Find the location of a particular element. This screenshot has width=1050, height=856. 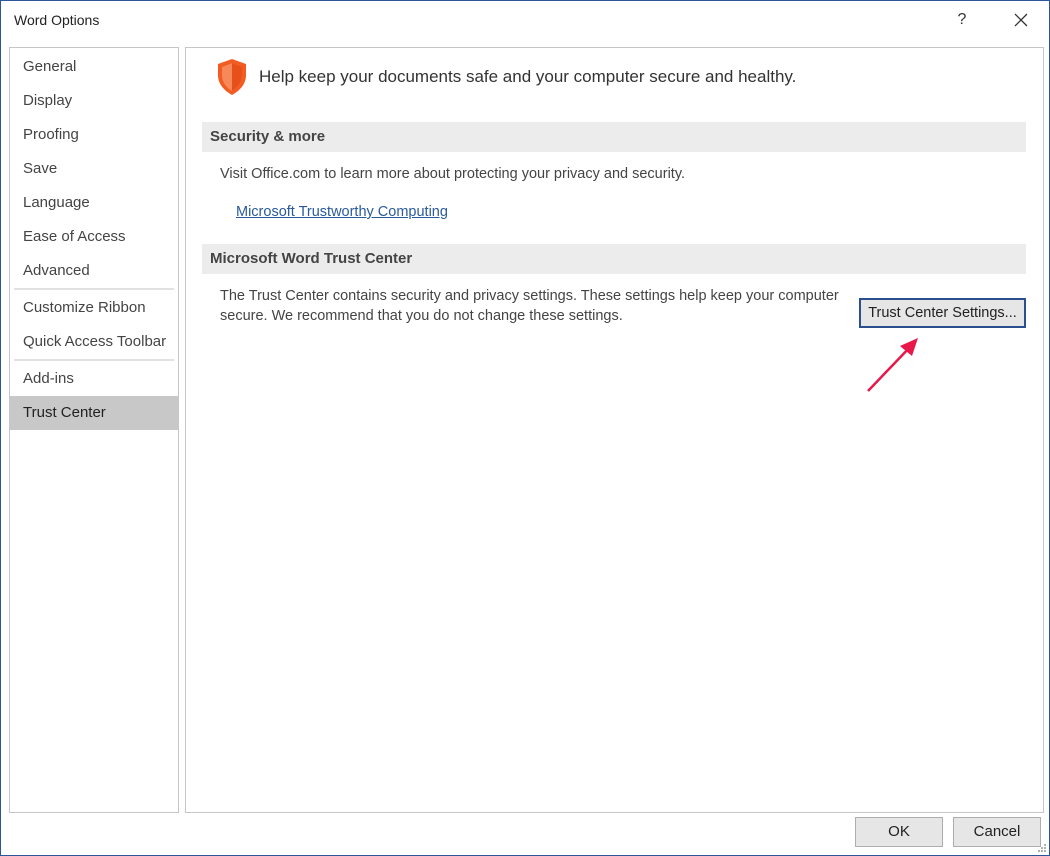

section-header-trust-center: Microsoft Word Trust Center is located at coordinates (614, 259).